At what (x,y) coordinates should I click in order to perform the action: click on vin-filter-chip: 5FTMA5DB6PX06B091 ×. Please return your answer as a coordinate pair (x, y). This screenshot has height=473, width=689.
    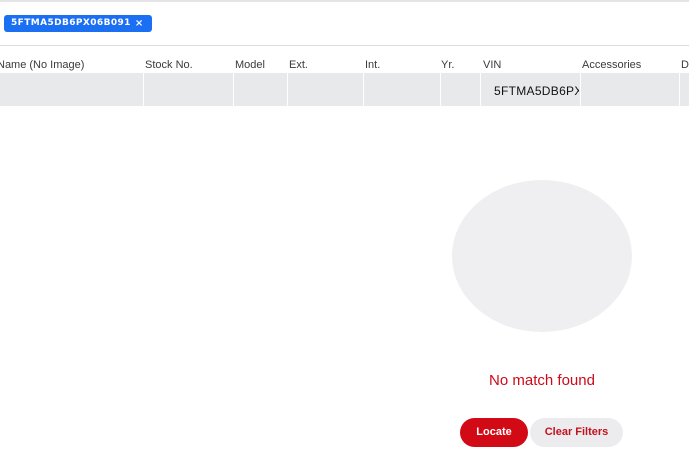
    Looking at the image, I should click on (78, 23).